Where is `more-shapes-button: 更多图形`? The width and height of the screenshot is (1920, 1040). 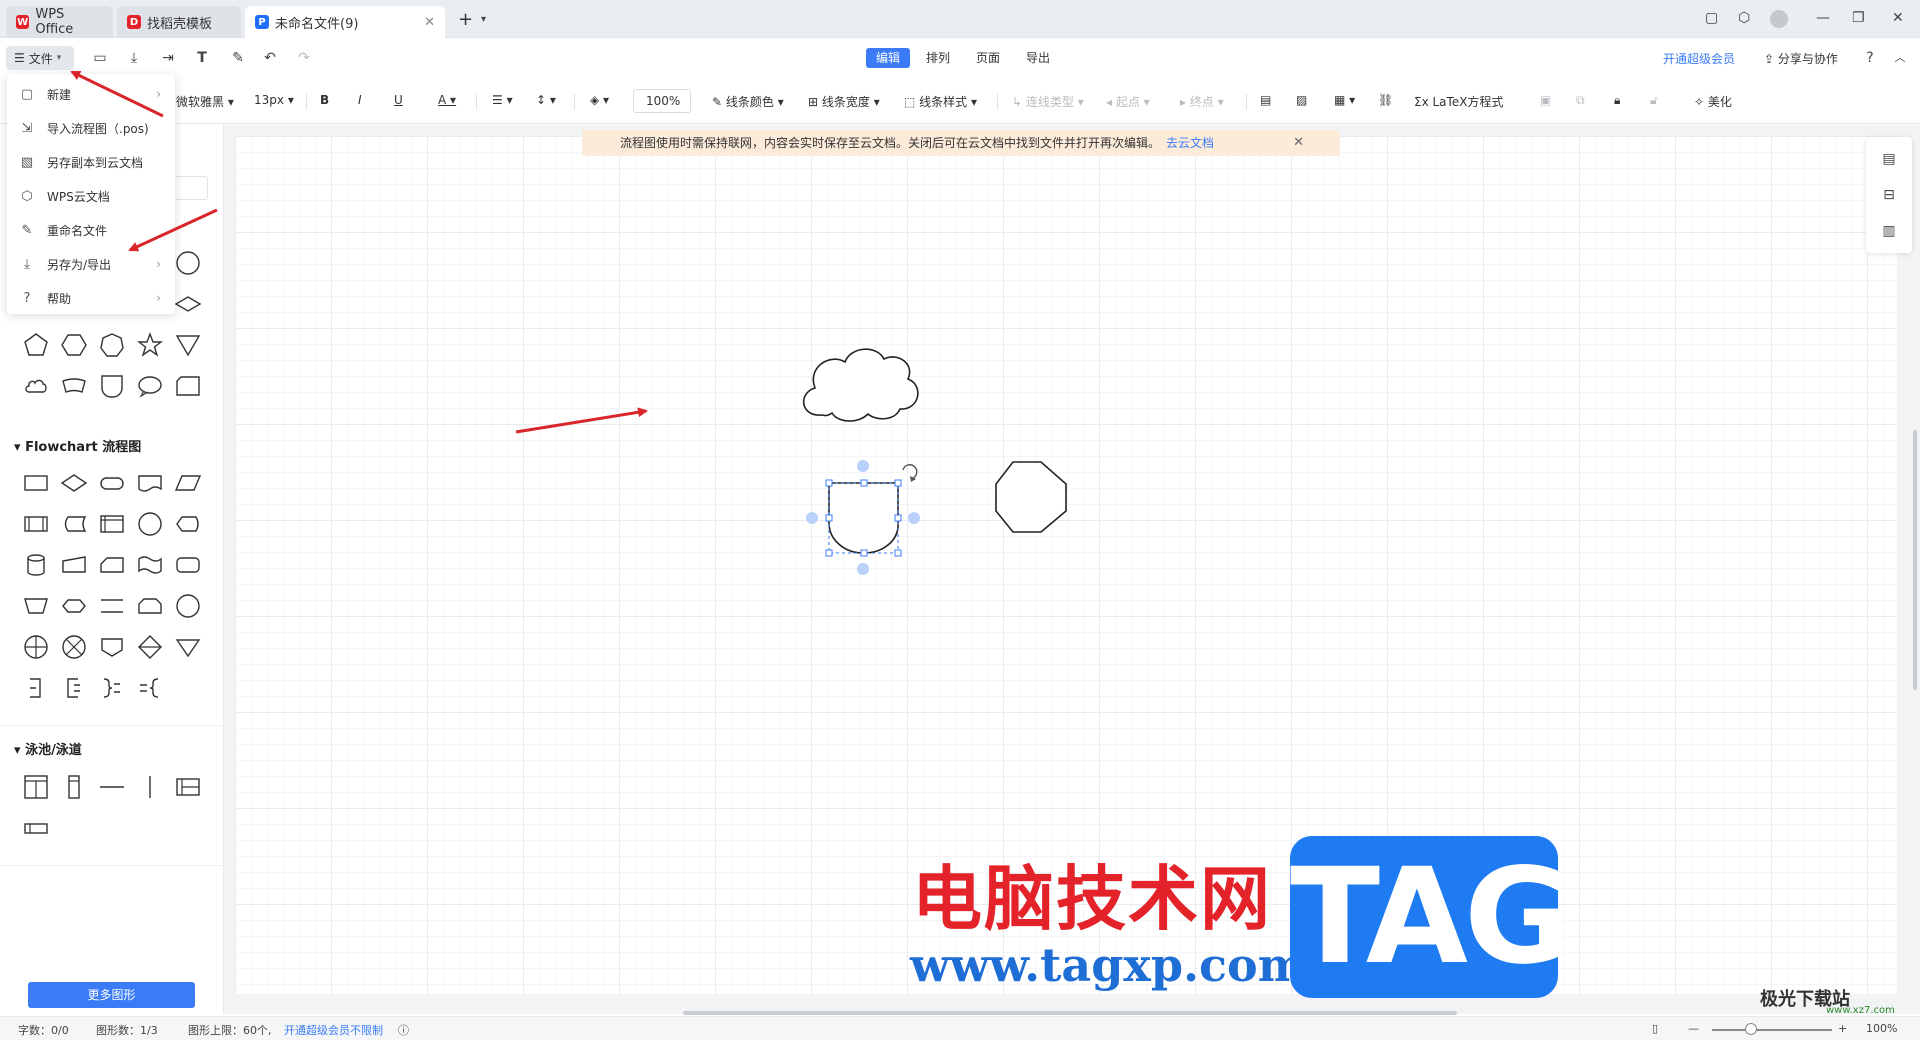
more-shapes-button: 更多图形 is located at coordinates (111, 995).